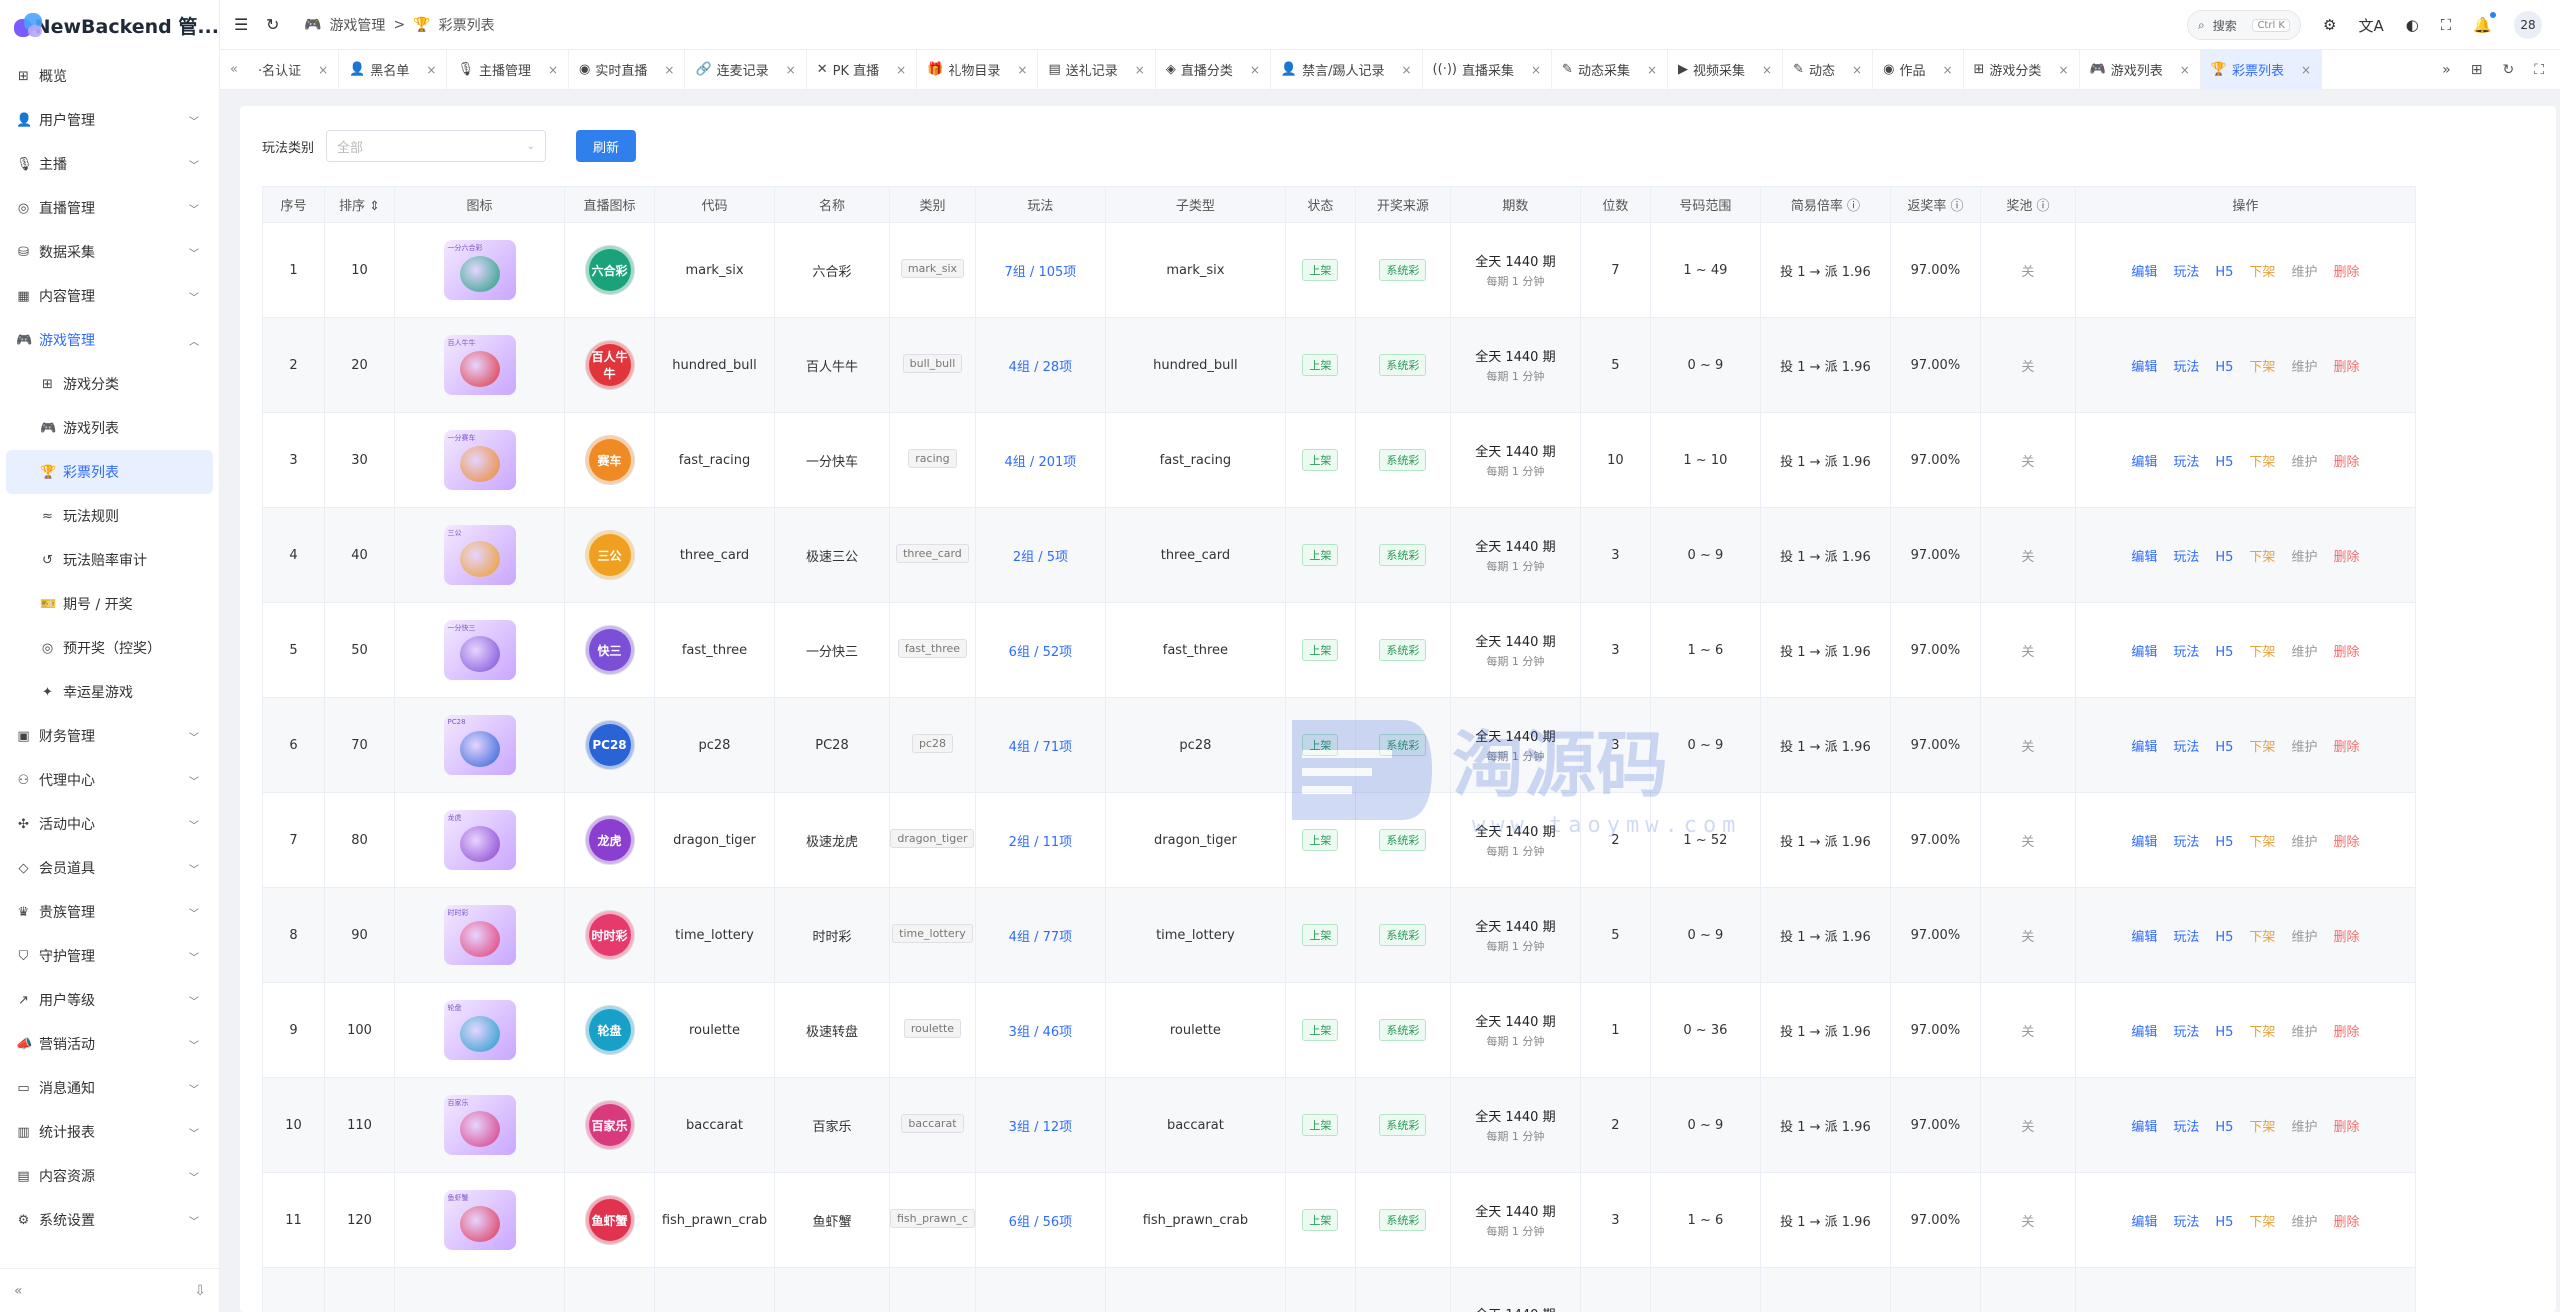 The width and height of the screenshot is (2560, 1312). I want to click on sidebar-item-22: 📣 营销活动 ﹀, so click(109, 1044).